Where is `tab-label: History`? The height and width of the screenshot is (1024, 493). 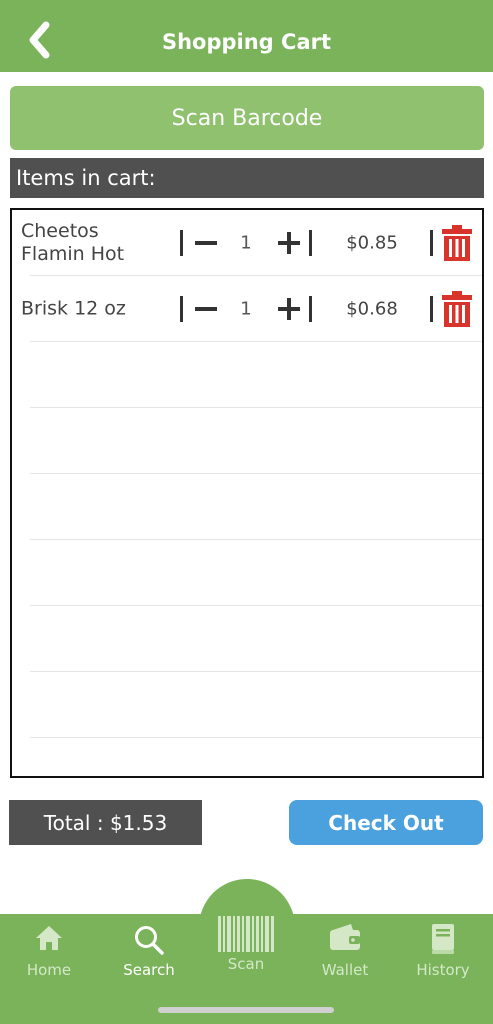
tab-label: History is located at coordinates (443, 970).